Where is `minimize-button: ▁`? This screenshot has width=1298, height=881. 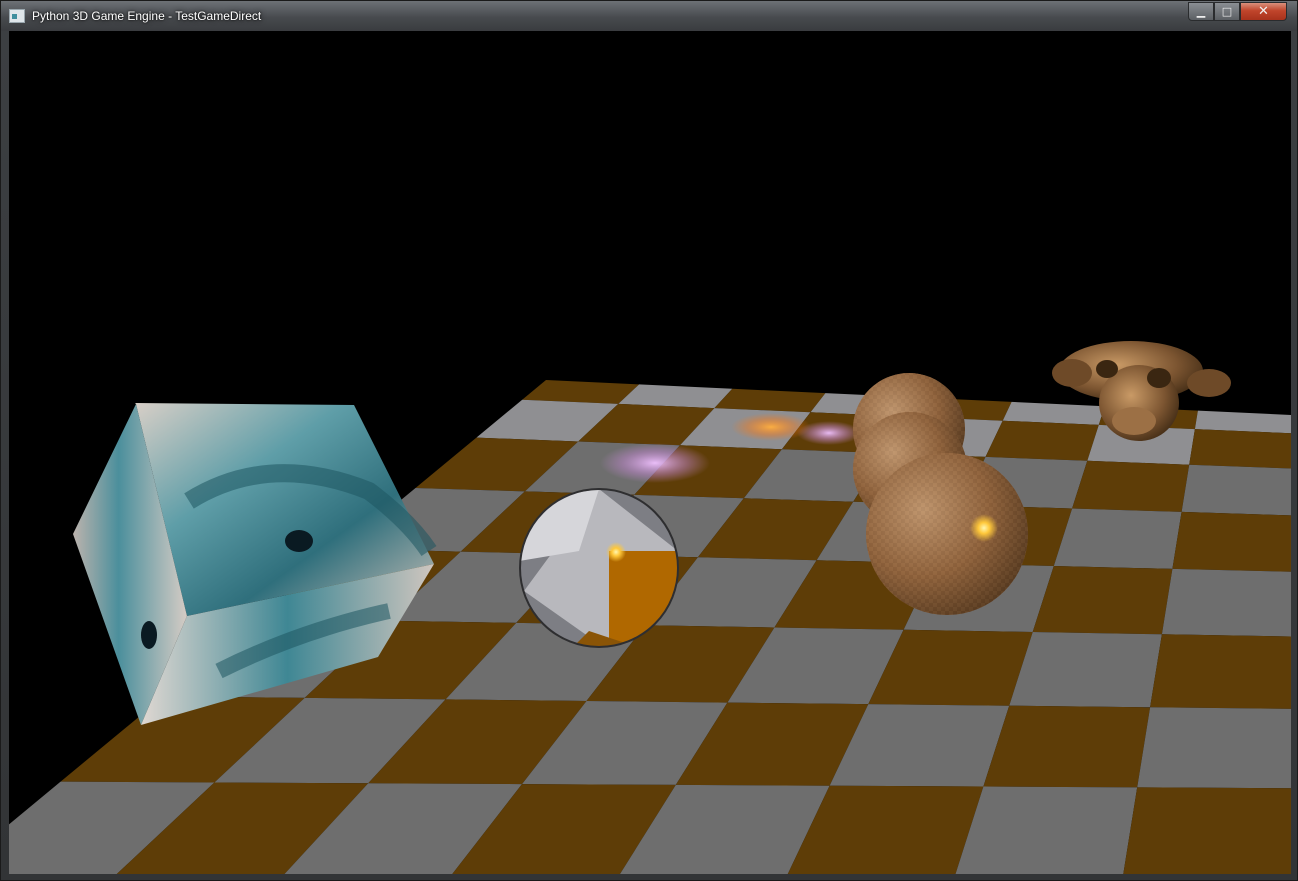
minimize-button: ▁ is located at coordinates (1201, 11).